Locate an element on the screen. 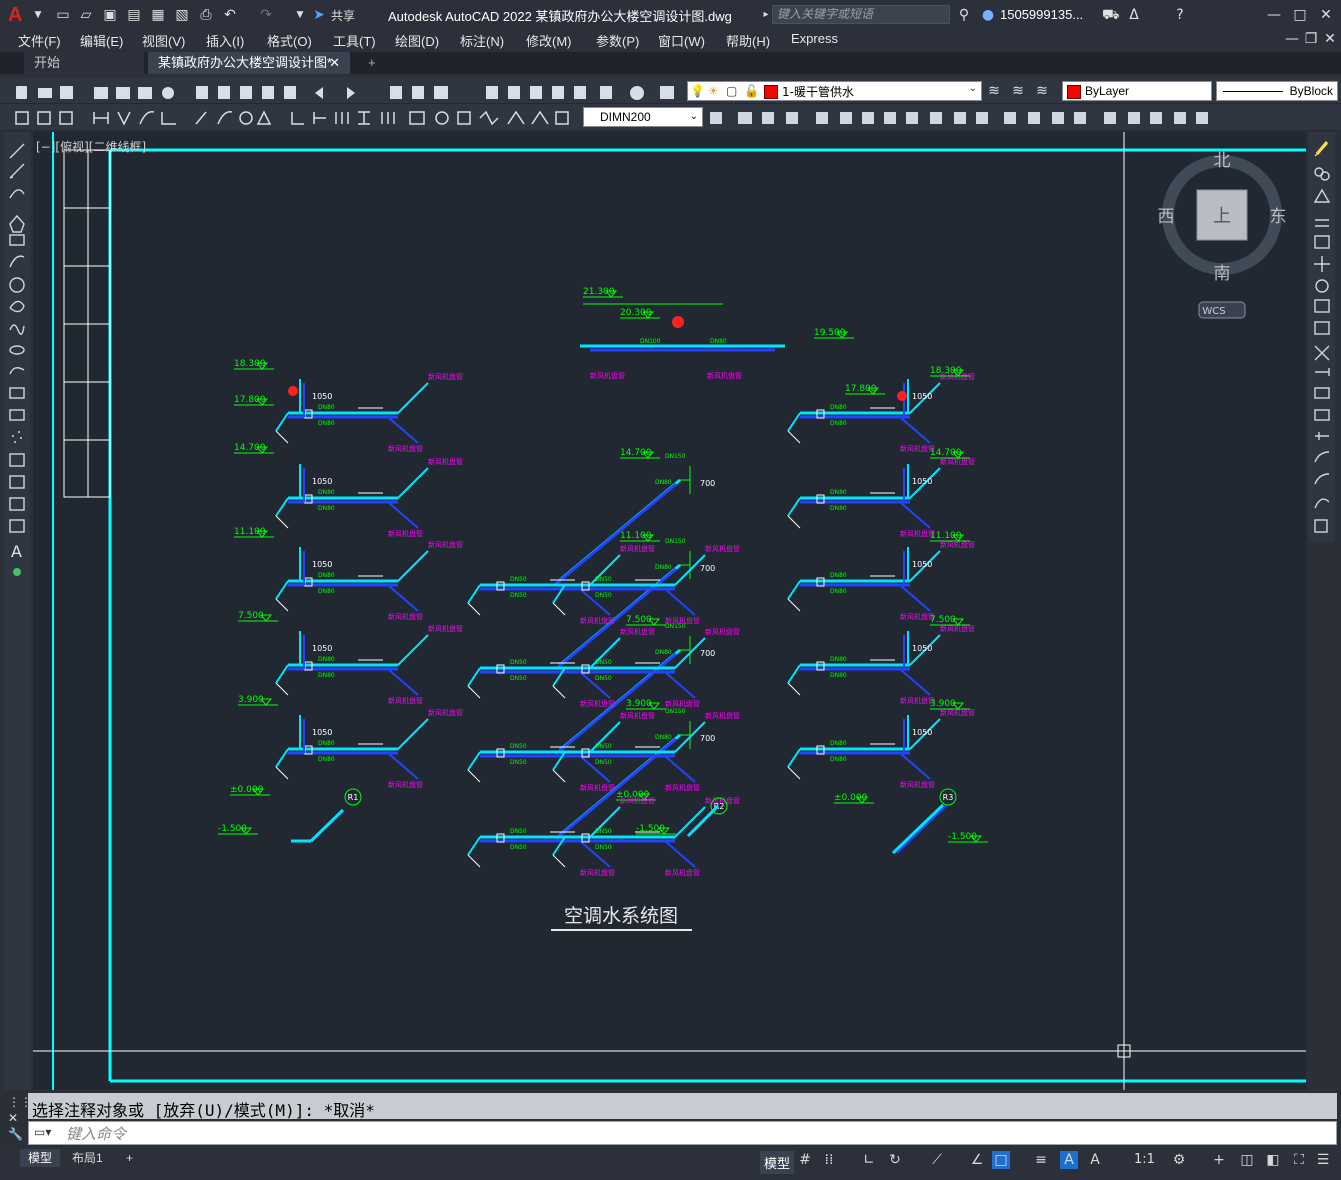 The image size is (1341, 1180). lightbulb-icon: 💡 is located at coordinates (697, 91).